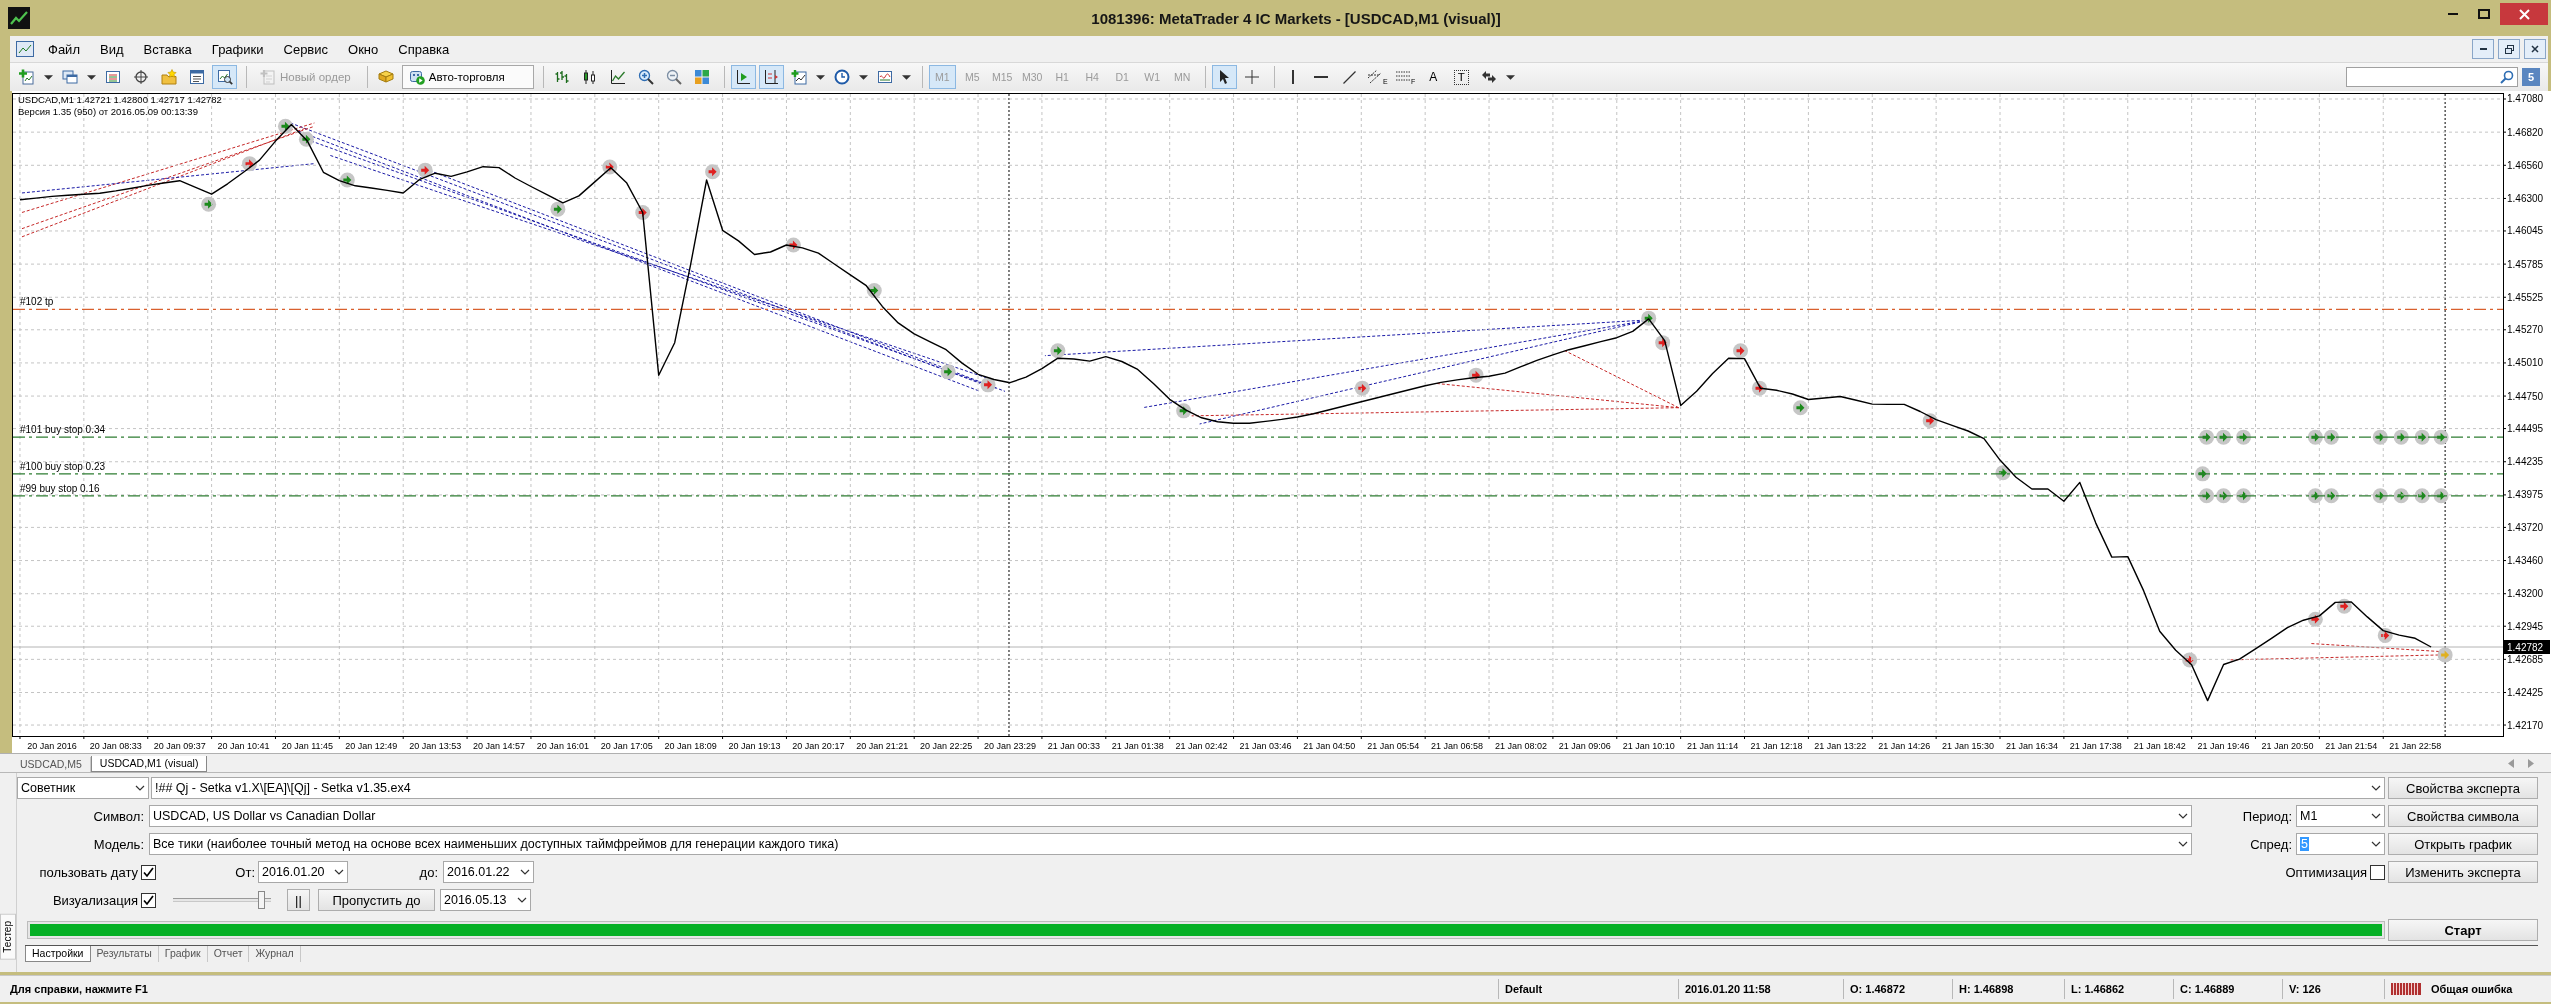 This screenshot has height=1004, width=2551. What do you see at coordinates (2525, 165) in the screenshot?
I see `price-axis-label: 1.46560` at bounding box center [2525, 165].